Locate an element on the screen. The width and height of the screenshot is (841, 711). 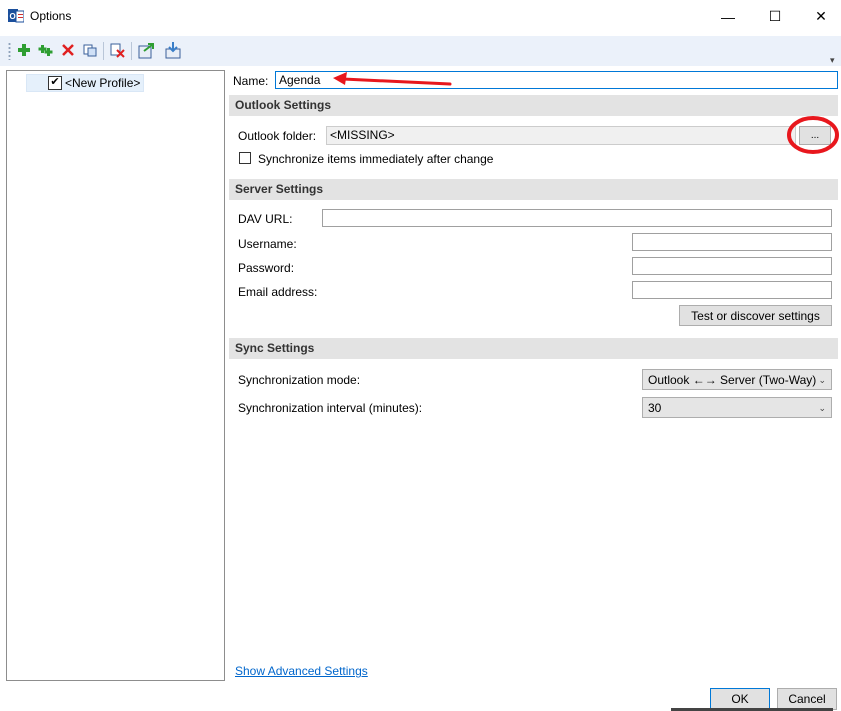
toolbar-grip is located at coordinates (9, 51).